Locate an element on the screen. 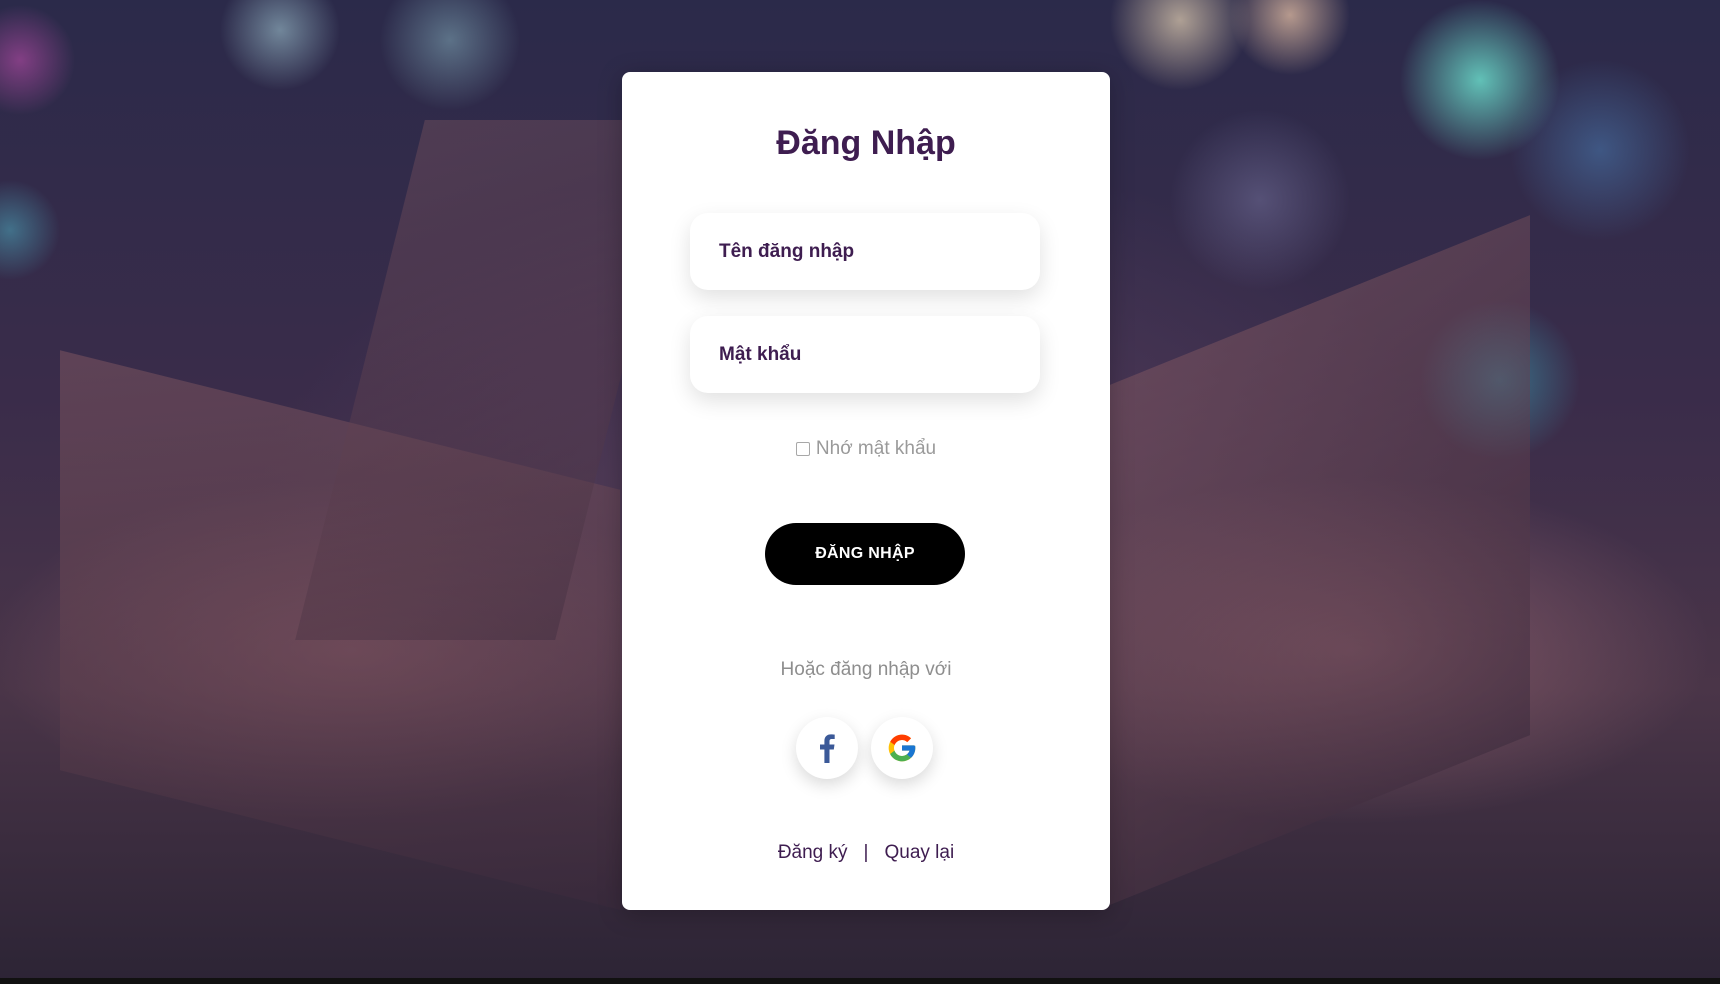  google-icon is located at coordinates (902, 748).